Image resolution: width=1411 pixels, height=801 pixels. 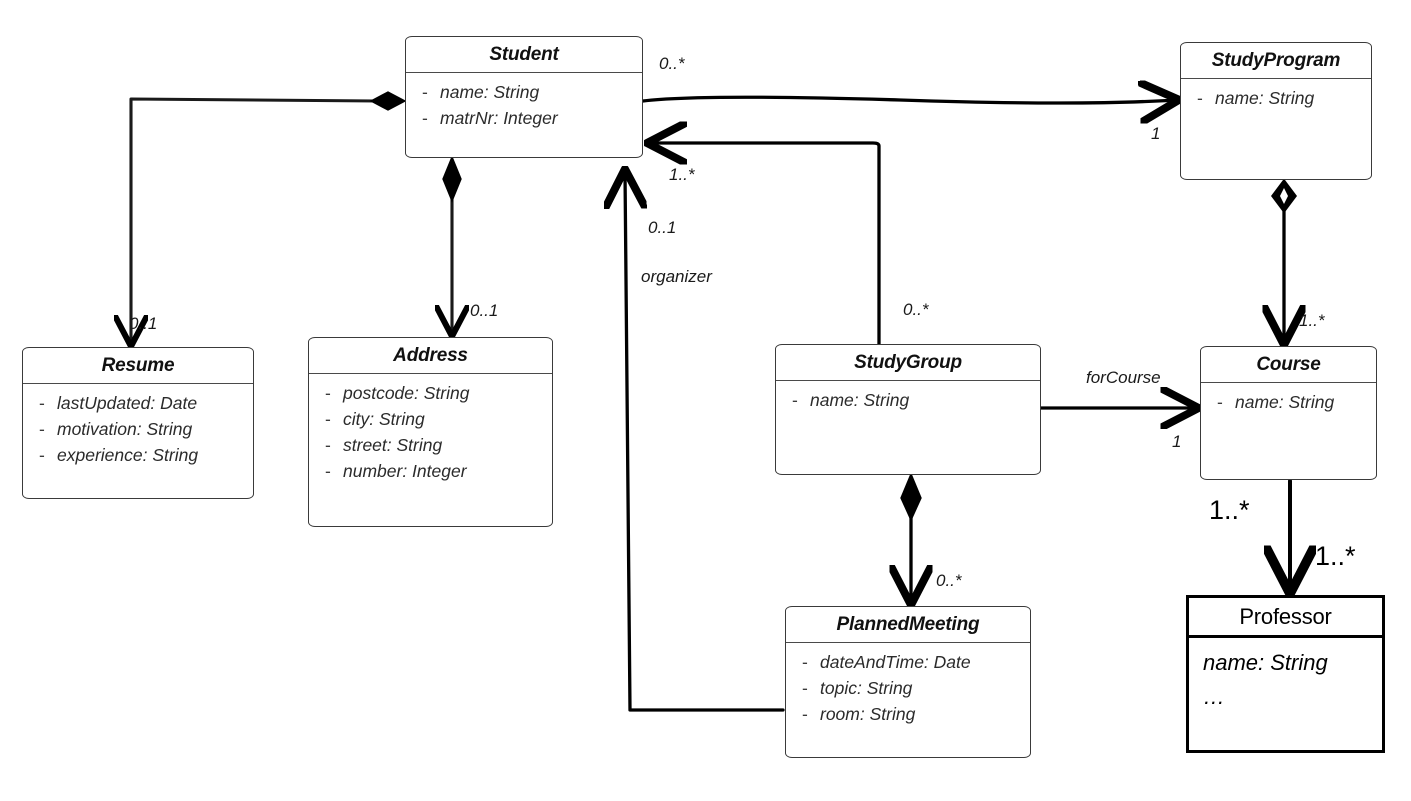 I want to click on class-attributes-studyprogram: - name: String, so click(x=1276, y=97).